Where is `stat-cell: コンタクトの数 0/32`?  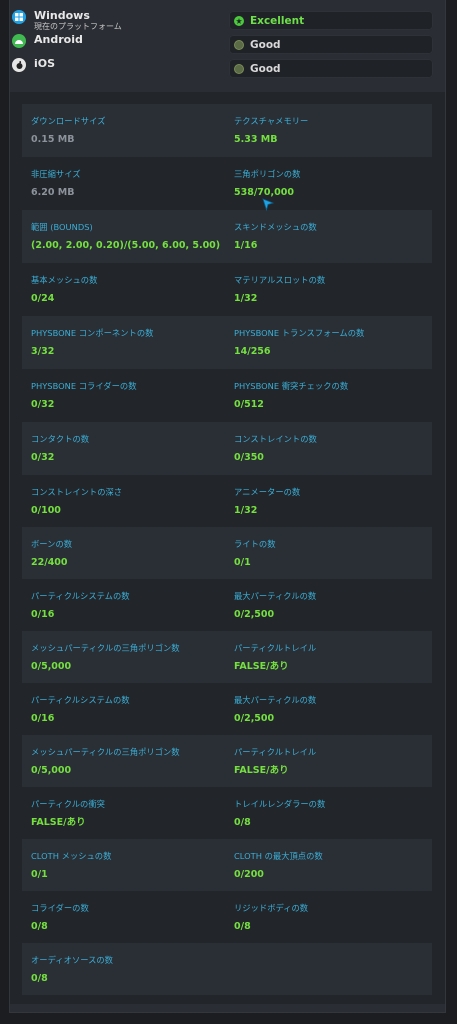 stat-cell: コンタクトの数 0/32 is located at coordinates (123, 448).